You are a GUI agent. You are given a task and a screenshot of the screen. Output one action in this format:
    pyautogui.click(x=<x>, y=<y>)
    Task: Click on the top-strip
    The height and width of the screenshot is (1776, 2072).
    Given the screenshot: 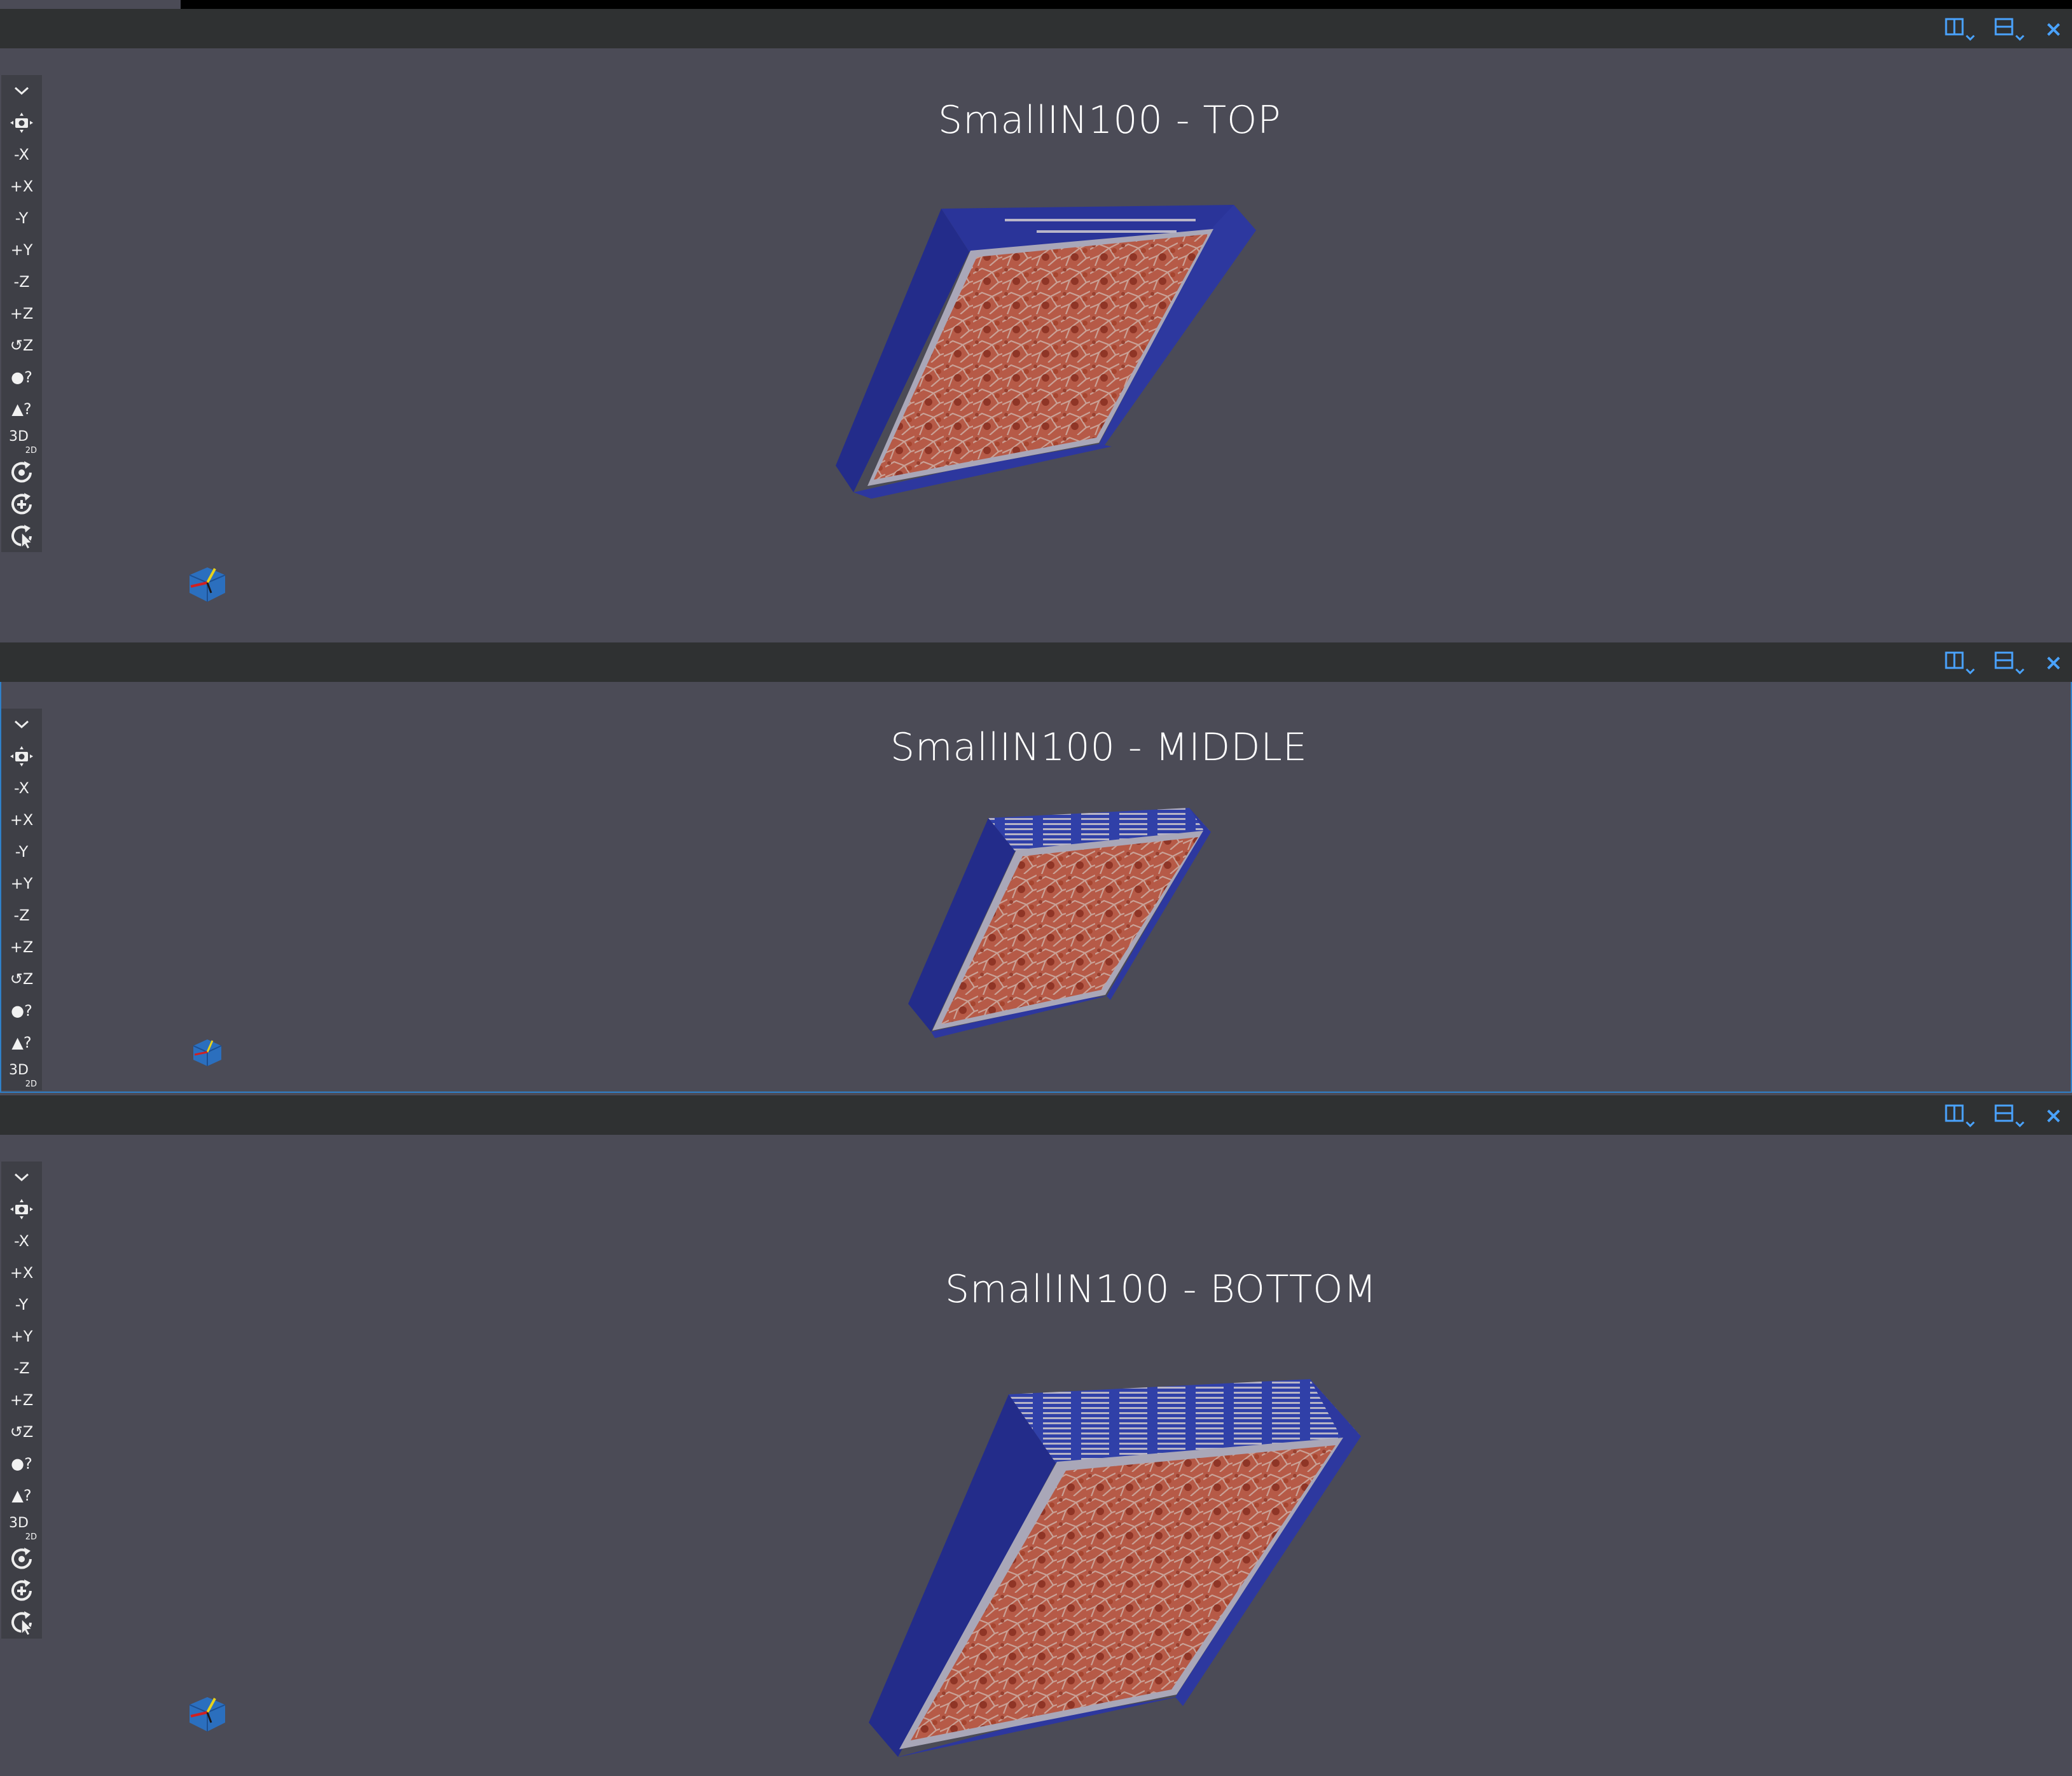 What is the action you would take?
    pyautogui.click(x=1036, y=4)
    